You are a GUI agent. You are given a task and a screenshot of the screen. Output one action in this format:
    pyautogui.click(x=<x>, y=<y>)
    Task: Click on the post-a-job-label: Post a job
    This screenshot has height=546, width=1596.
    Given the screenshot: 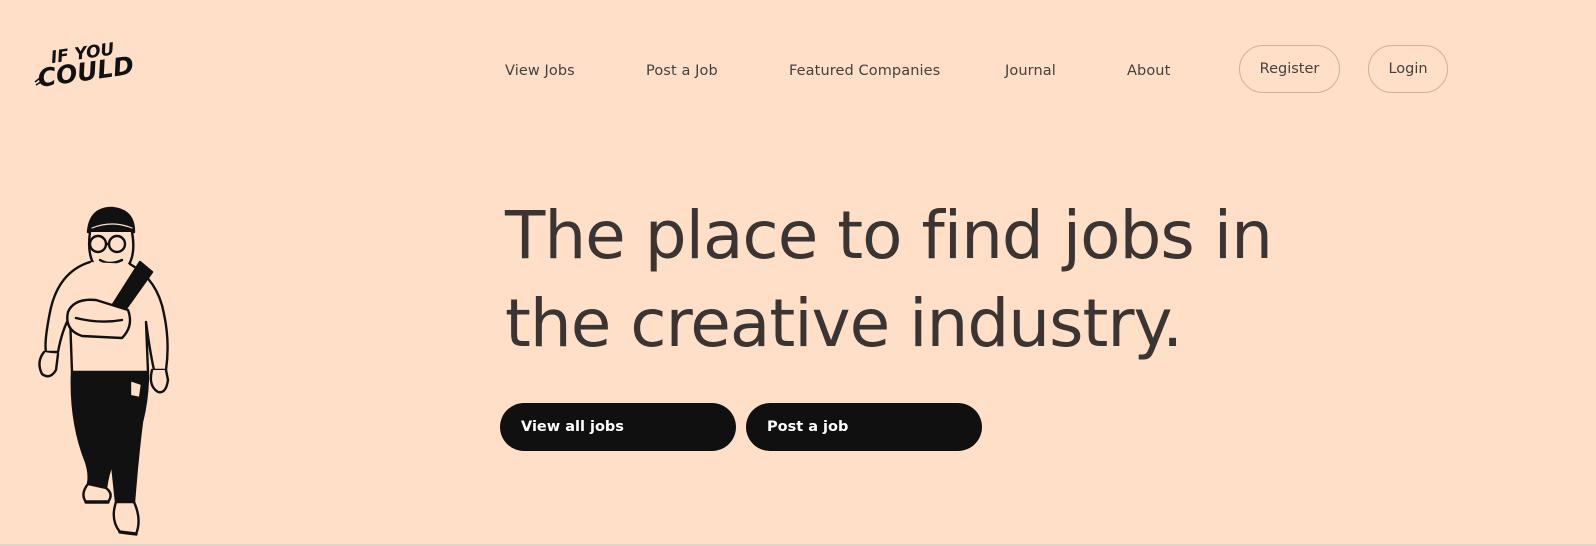 What is the action you would take?
    pyautogui.click(x=808, y=427)
    